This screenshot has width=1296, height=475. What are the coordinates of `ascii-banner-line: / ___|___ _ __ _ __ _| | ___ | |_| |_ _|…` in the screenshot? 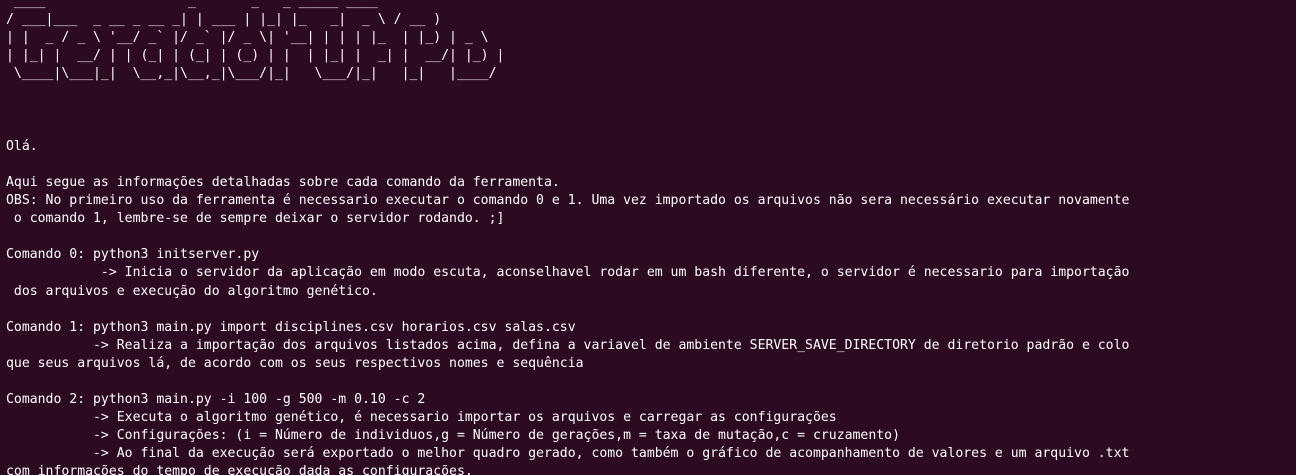 It's located at (224, 20).